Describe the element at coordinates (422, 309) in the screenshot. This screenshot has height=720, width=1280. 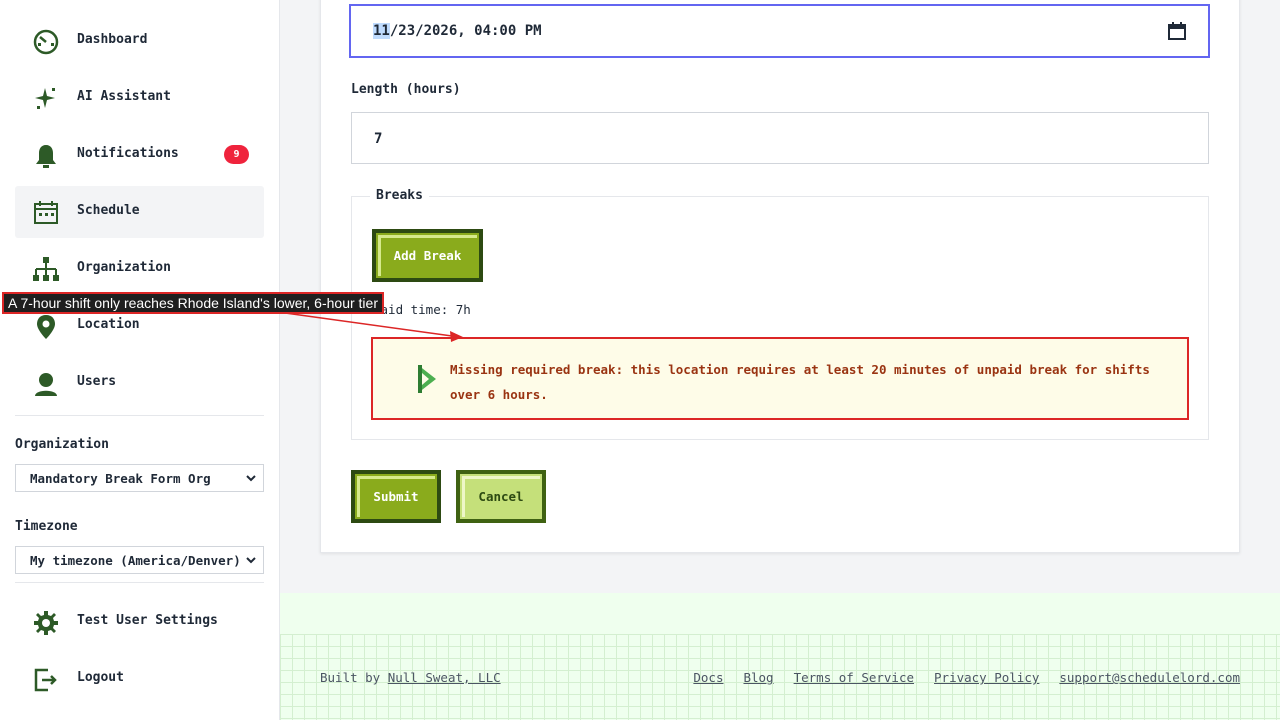
I see `paid-time-text: Paid time: 7h` at that location.